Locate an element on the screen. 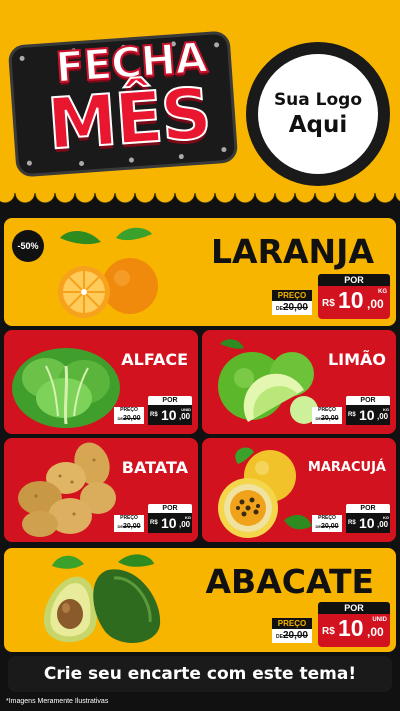  product-card-limao: LIMÃO PREÇO DE20,00 POR R$ 10,00 KG is located at coordinates (299, 382).